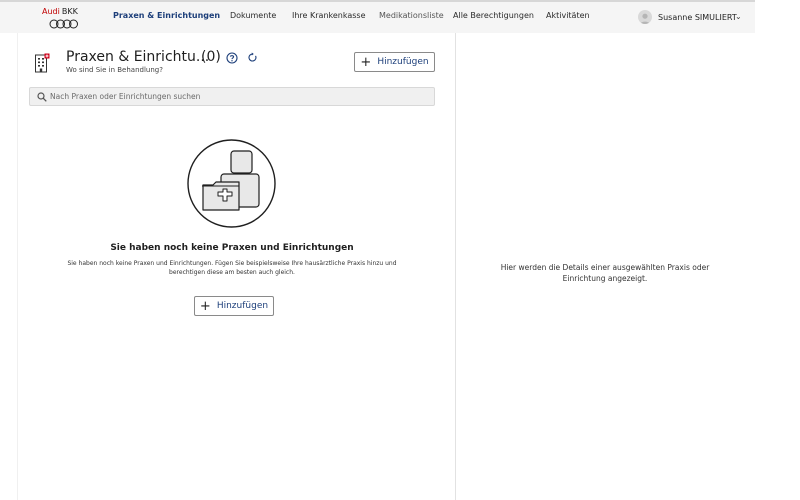 The image size is (800, 500). I want to click on user-silhouette-icon, so click(645, 18).